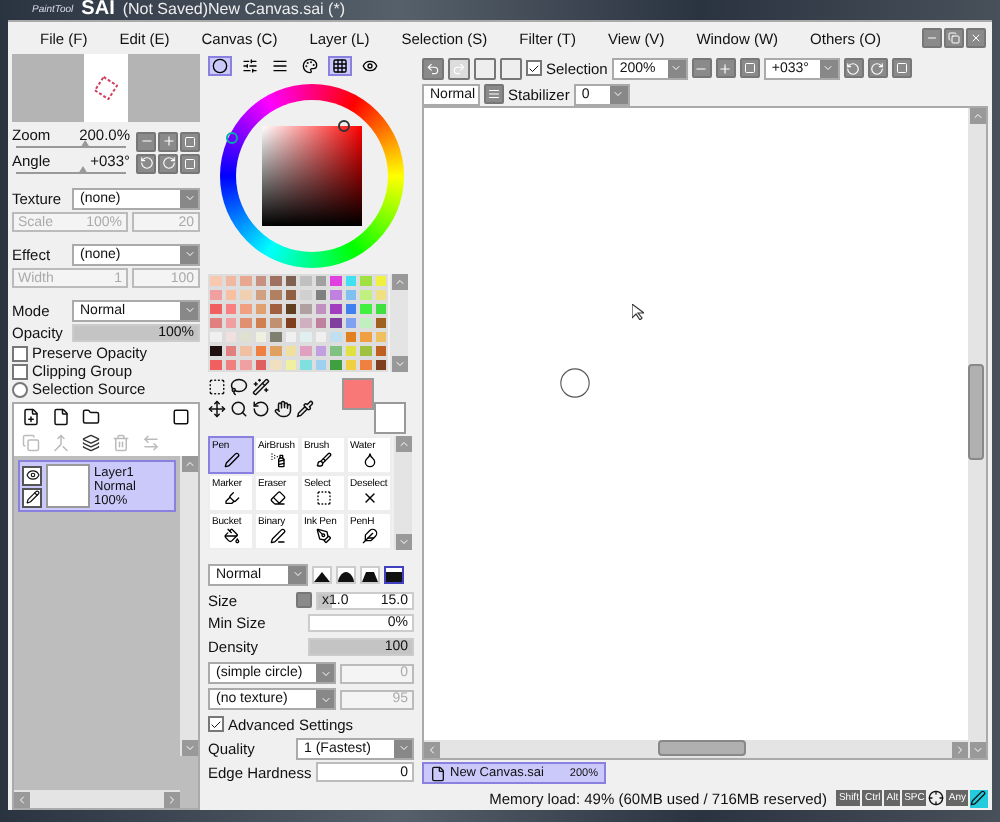  I want to click on window-title: (Not Saved)New Canvas.sai (*), so click(233, 10).